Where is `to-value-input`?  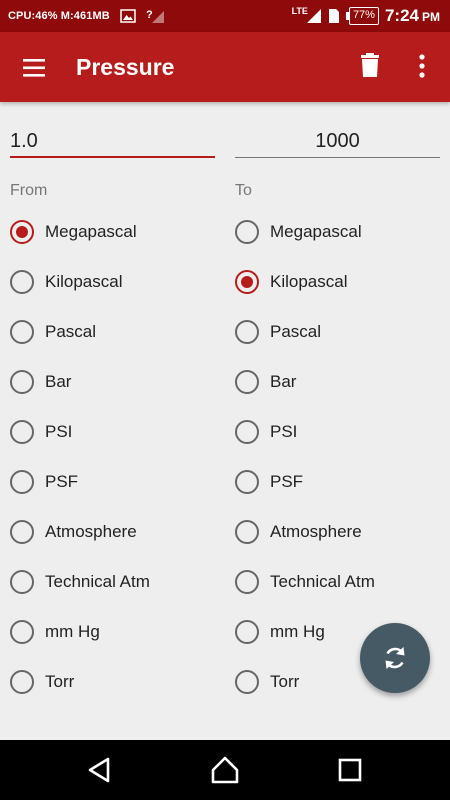
to-value-input is located at coordinates (337, 140).